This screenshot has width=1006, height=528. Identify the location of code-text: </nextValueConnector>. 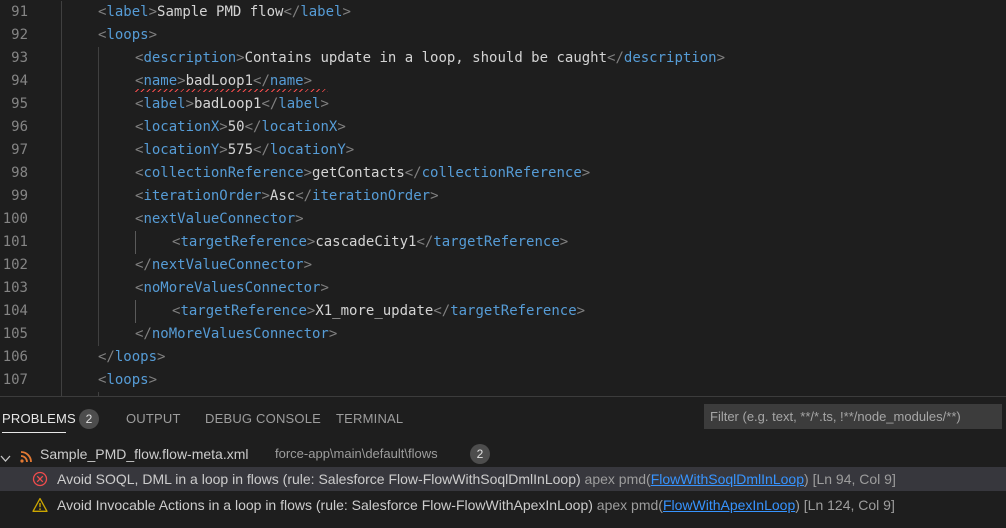
(223, 265).